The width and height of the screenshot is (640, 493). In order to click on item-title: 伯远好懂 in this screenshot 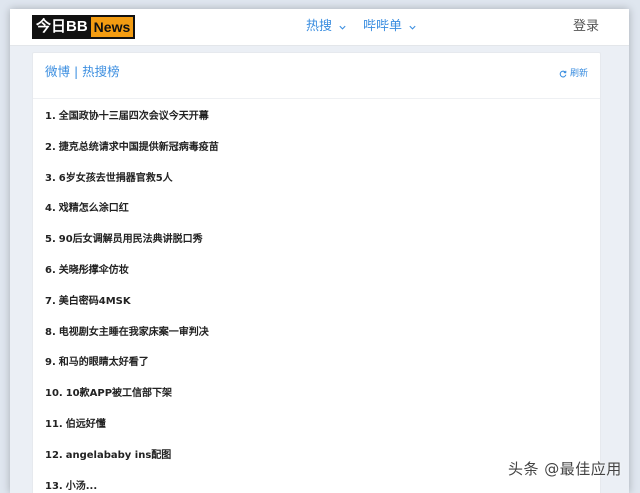, I will do `click(85, 424)`.